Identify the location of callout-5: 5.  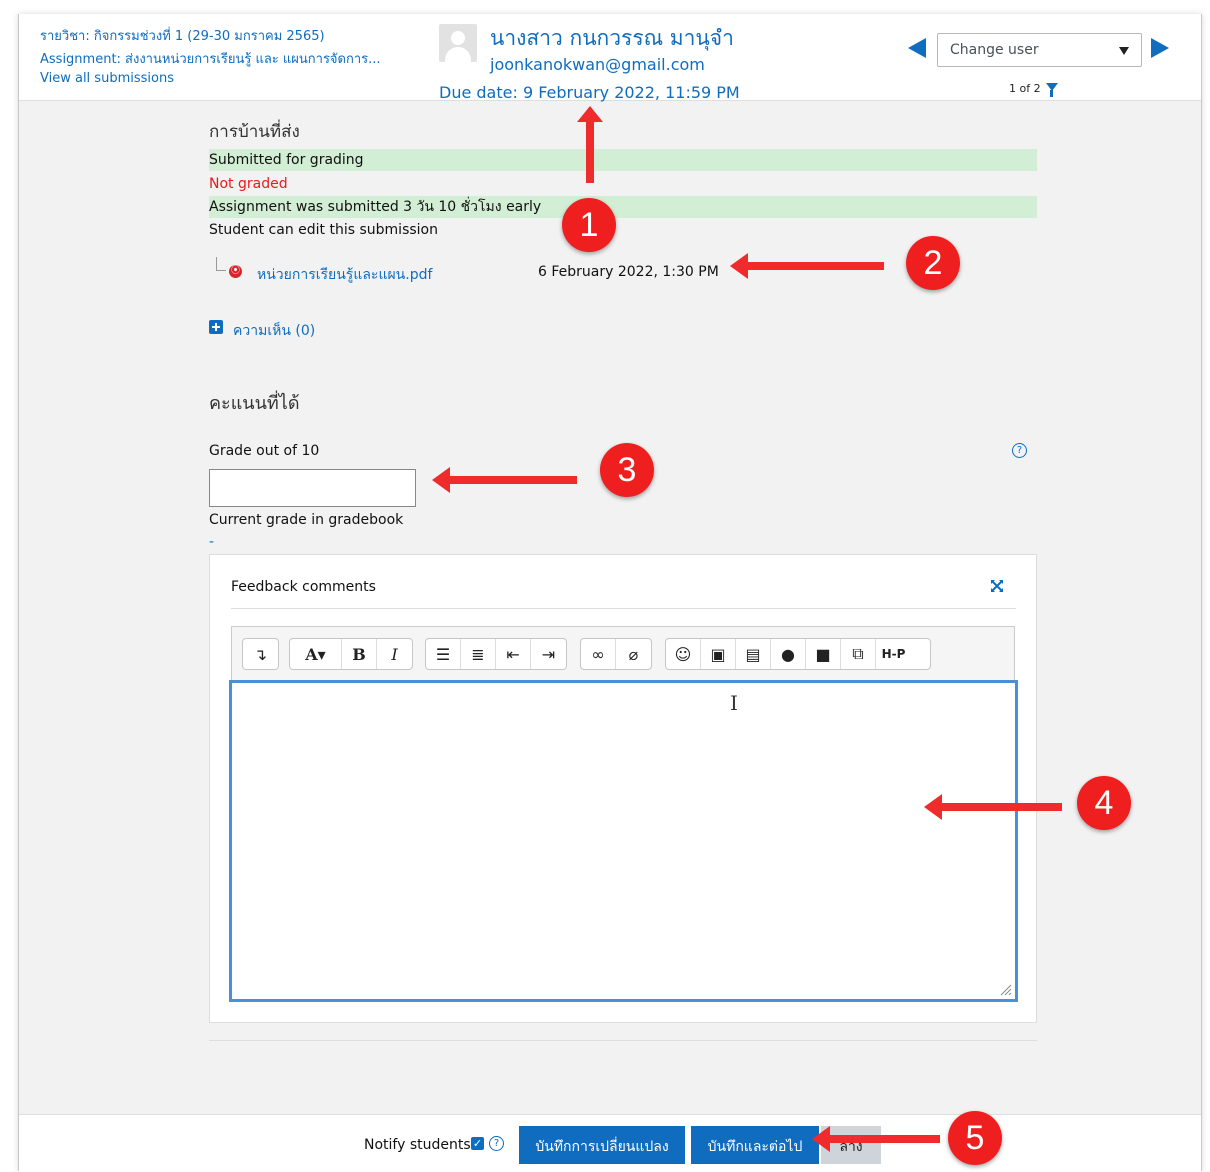
(975, 1138).